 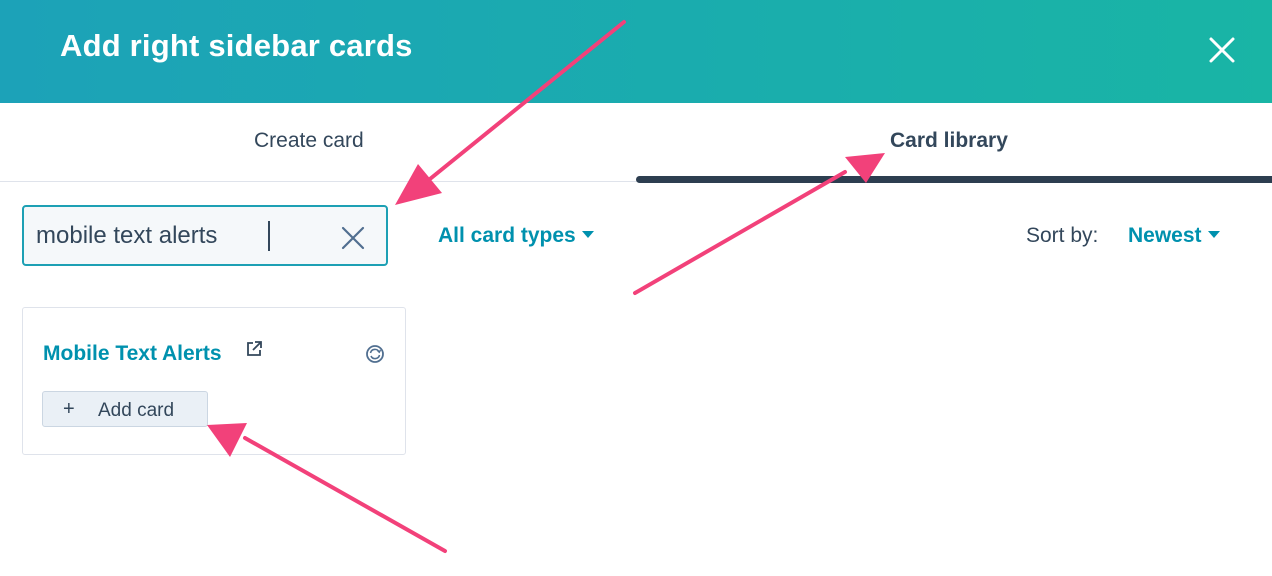 What do you see at coordinates (1062, 235) in the screenshot?
I see `sort-label: Sort by:` at bounding box center [1062, 235].